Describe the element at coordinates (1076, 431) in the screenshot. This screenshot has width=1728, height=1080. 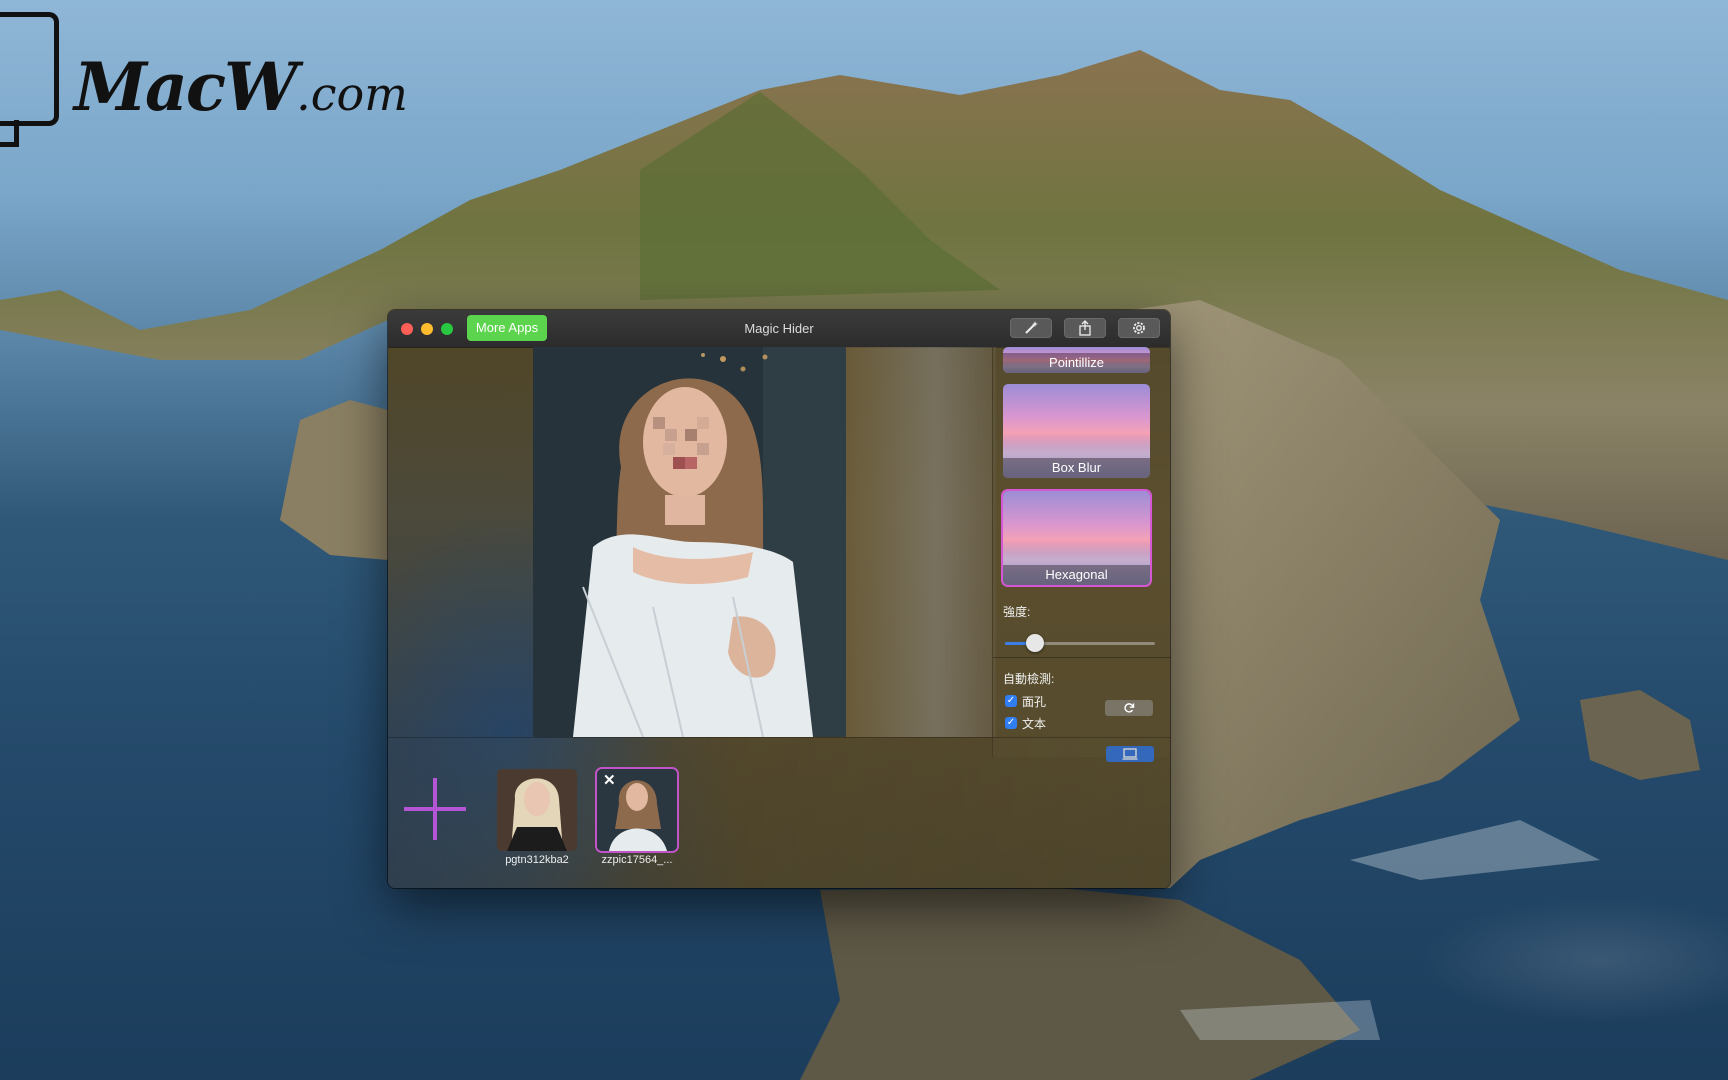
I see `effect-box-blur: Box Blur` at that location.